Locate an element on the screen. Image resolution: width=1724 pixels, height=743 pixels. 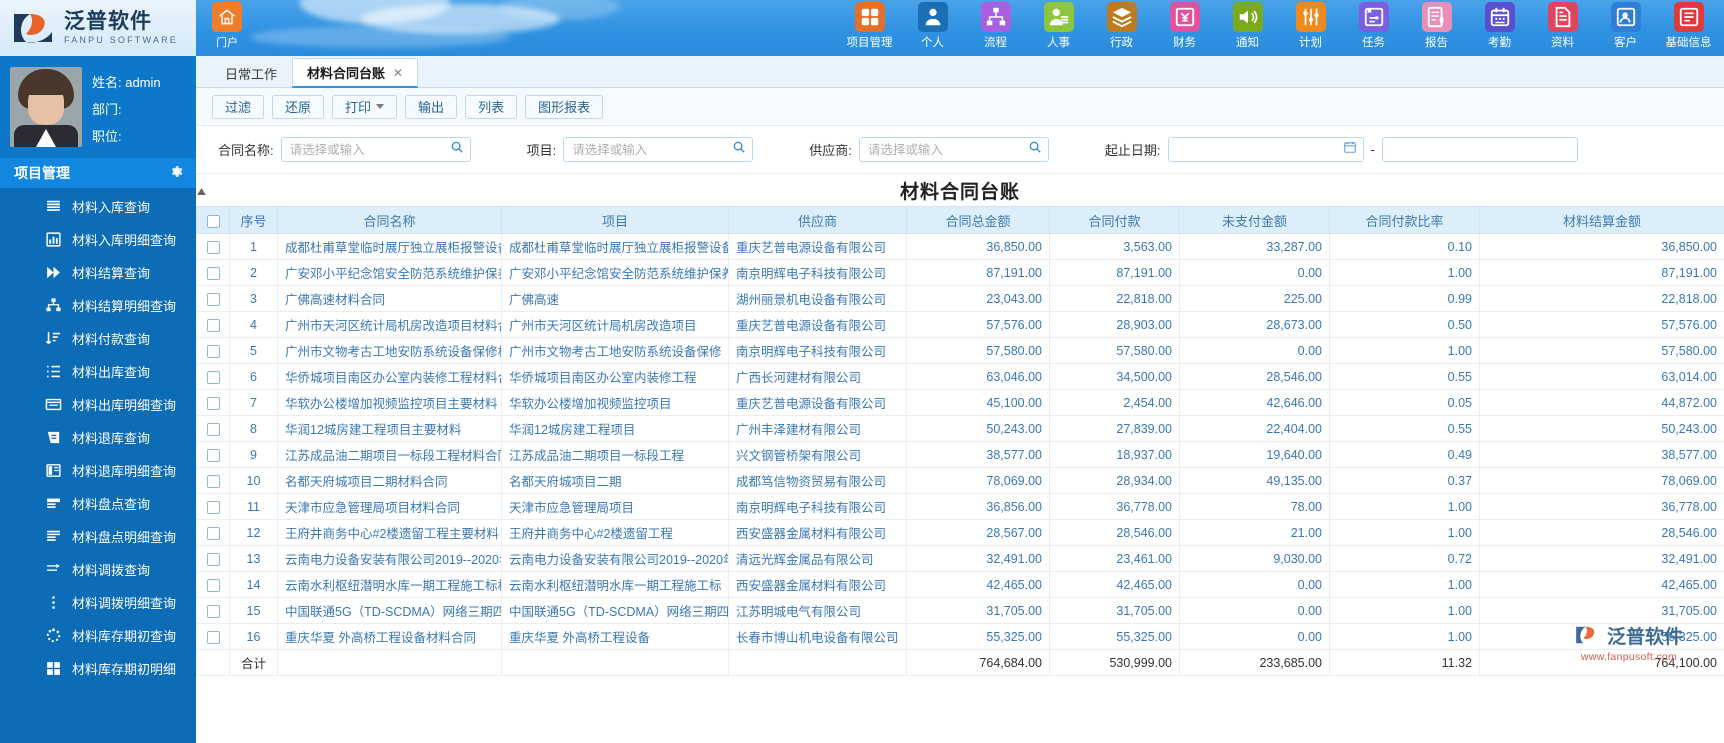
tab-2: 材料合同台账 ✕ is located at coordinates (355, 73).